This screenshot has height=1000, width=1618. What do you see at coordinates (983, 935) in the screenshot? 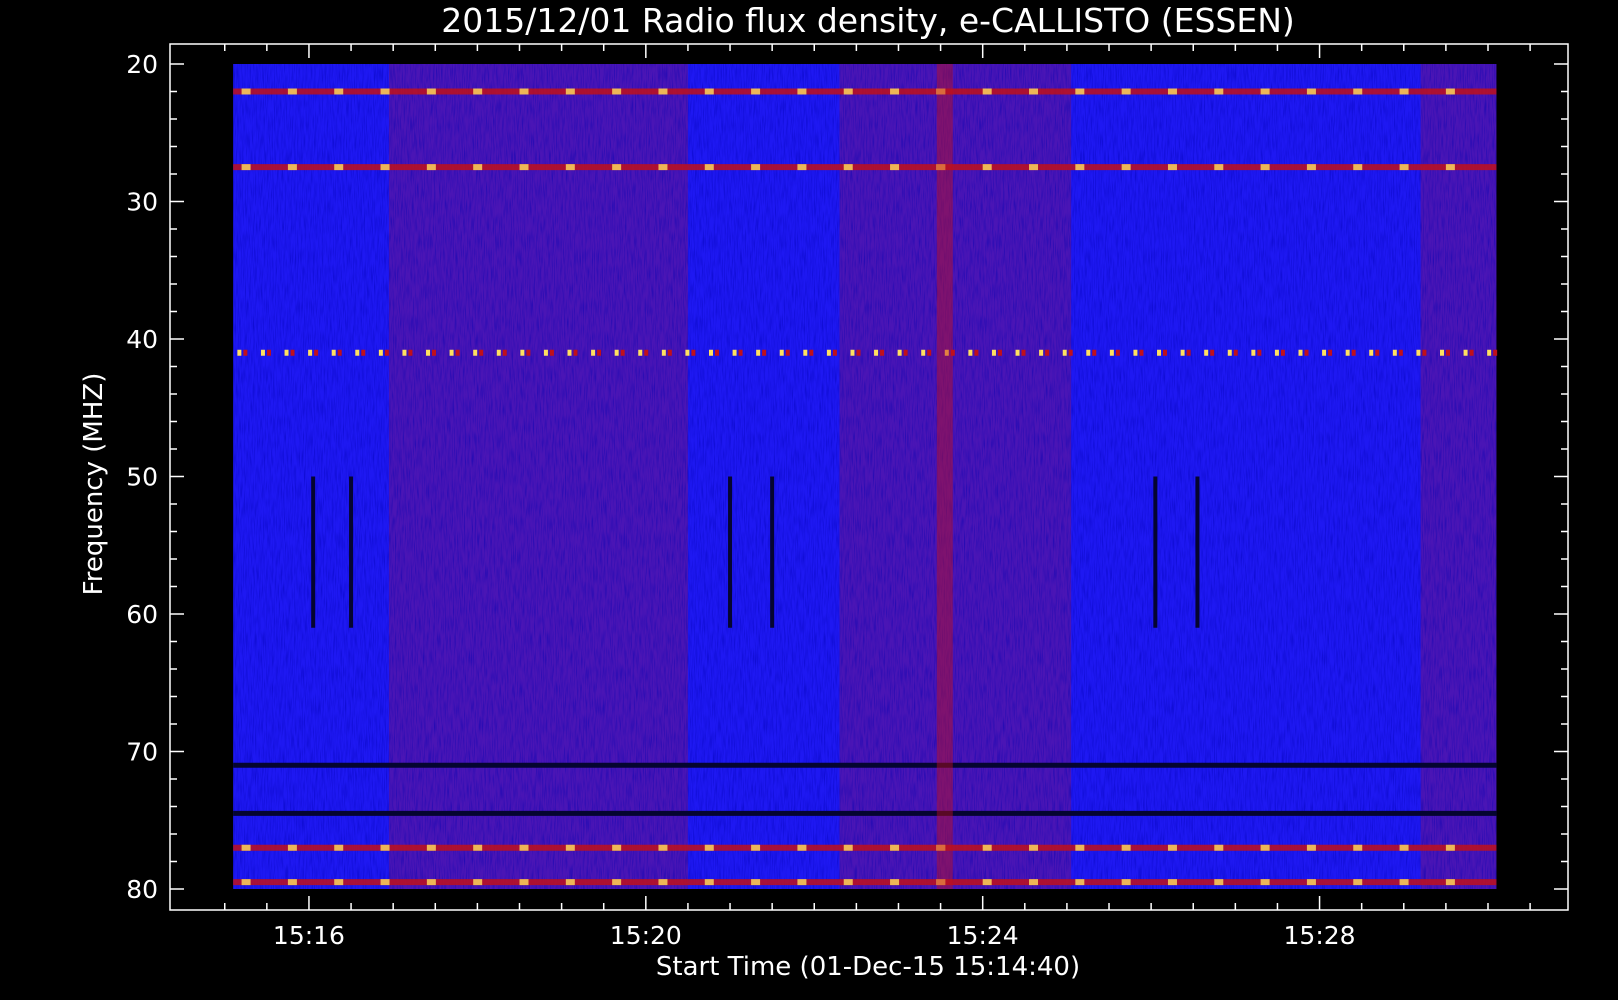
I see `x-tick-label: 15:24` at bounding box center [983, 935].